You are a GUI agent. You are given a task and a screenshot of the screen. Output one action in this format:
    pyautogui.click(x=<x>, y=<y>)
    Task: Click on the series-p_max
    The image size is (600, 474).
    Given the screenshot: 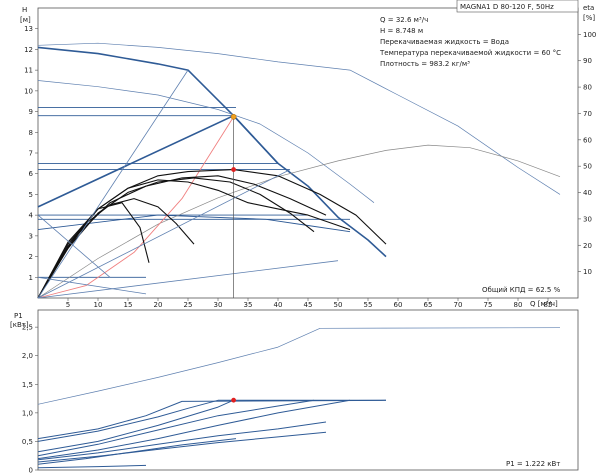 What is the action you would take?
    pyautogui.click(x=299, y=366)
    